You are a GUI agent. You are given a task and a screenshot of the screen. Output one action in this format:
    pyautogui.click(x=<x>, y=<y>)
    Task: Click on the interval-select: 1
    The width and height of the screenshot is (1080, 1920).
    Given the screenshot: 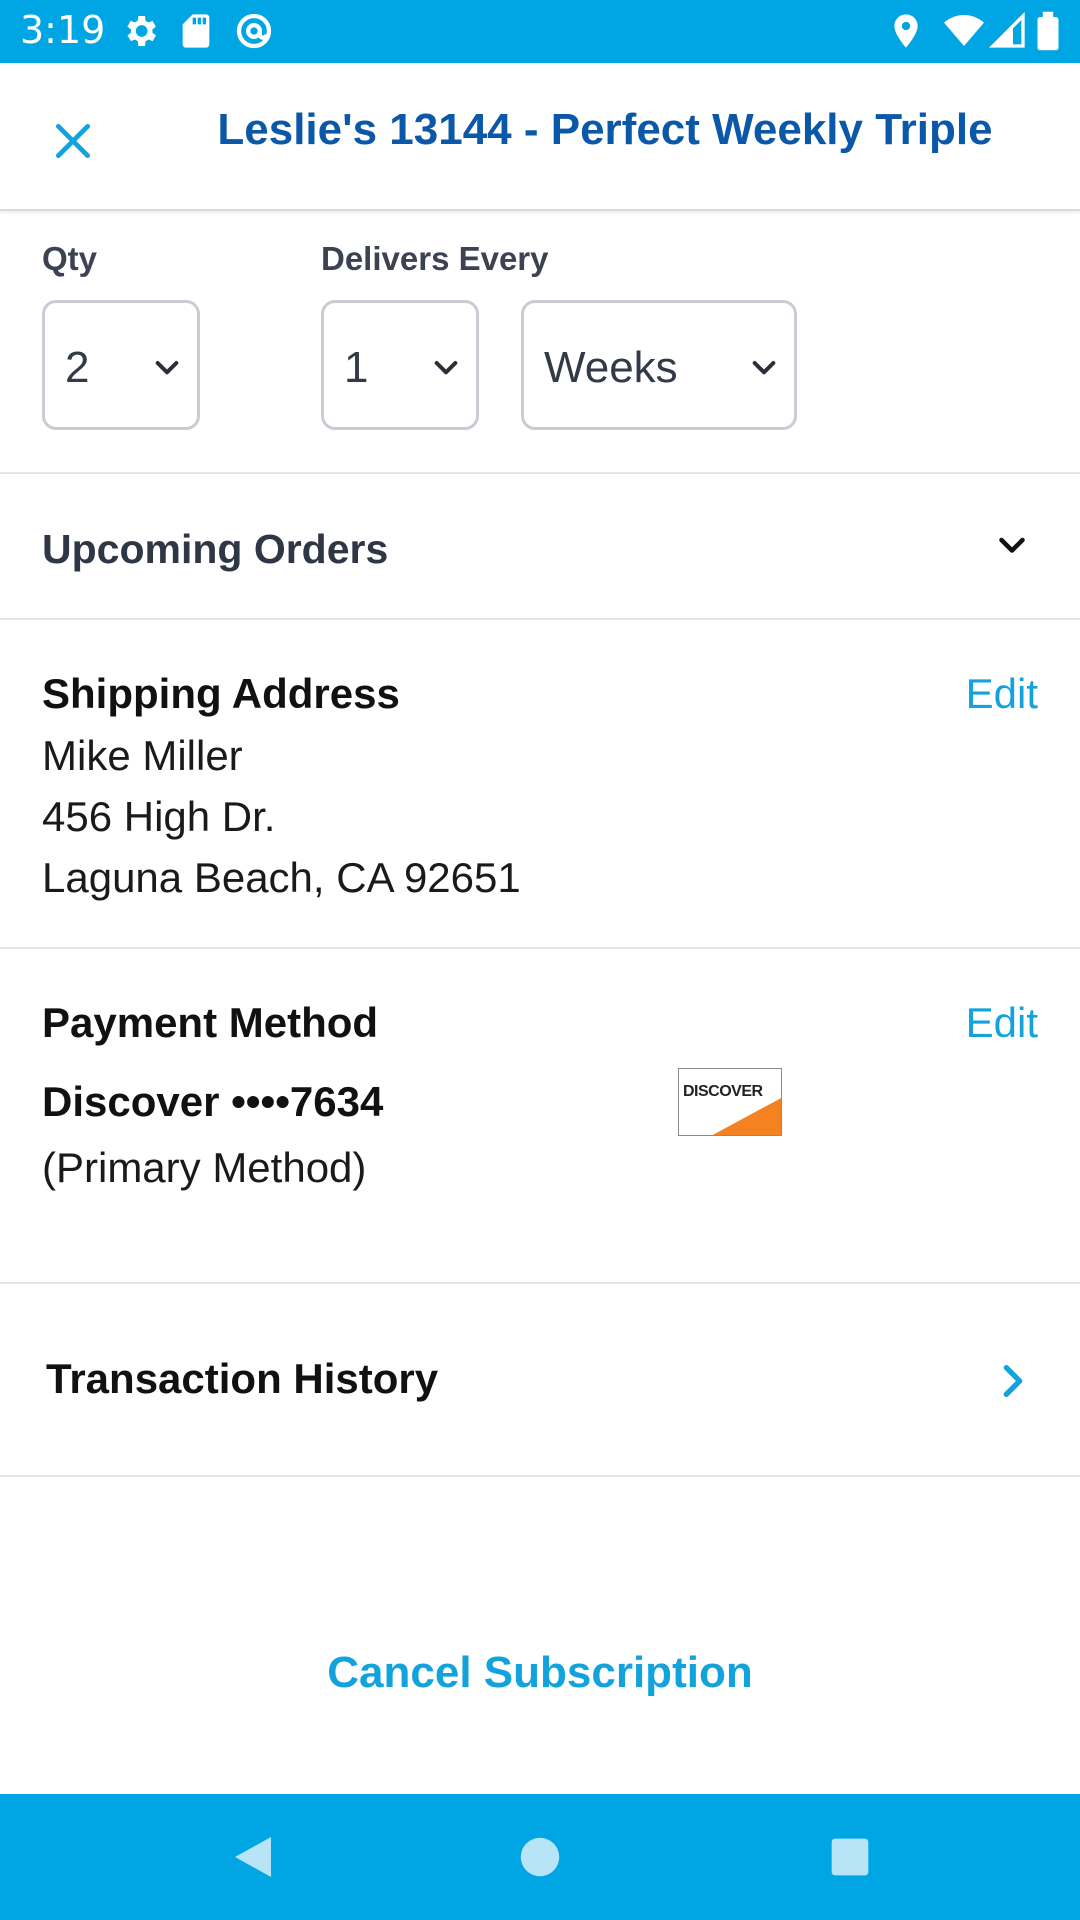 What is the action you would take?
    pyautogui.click(x=400, y=365)
    